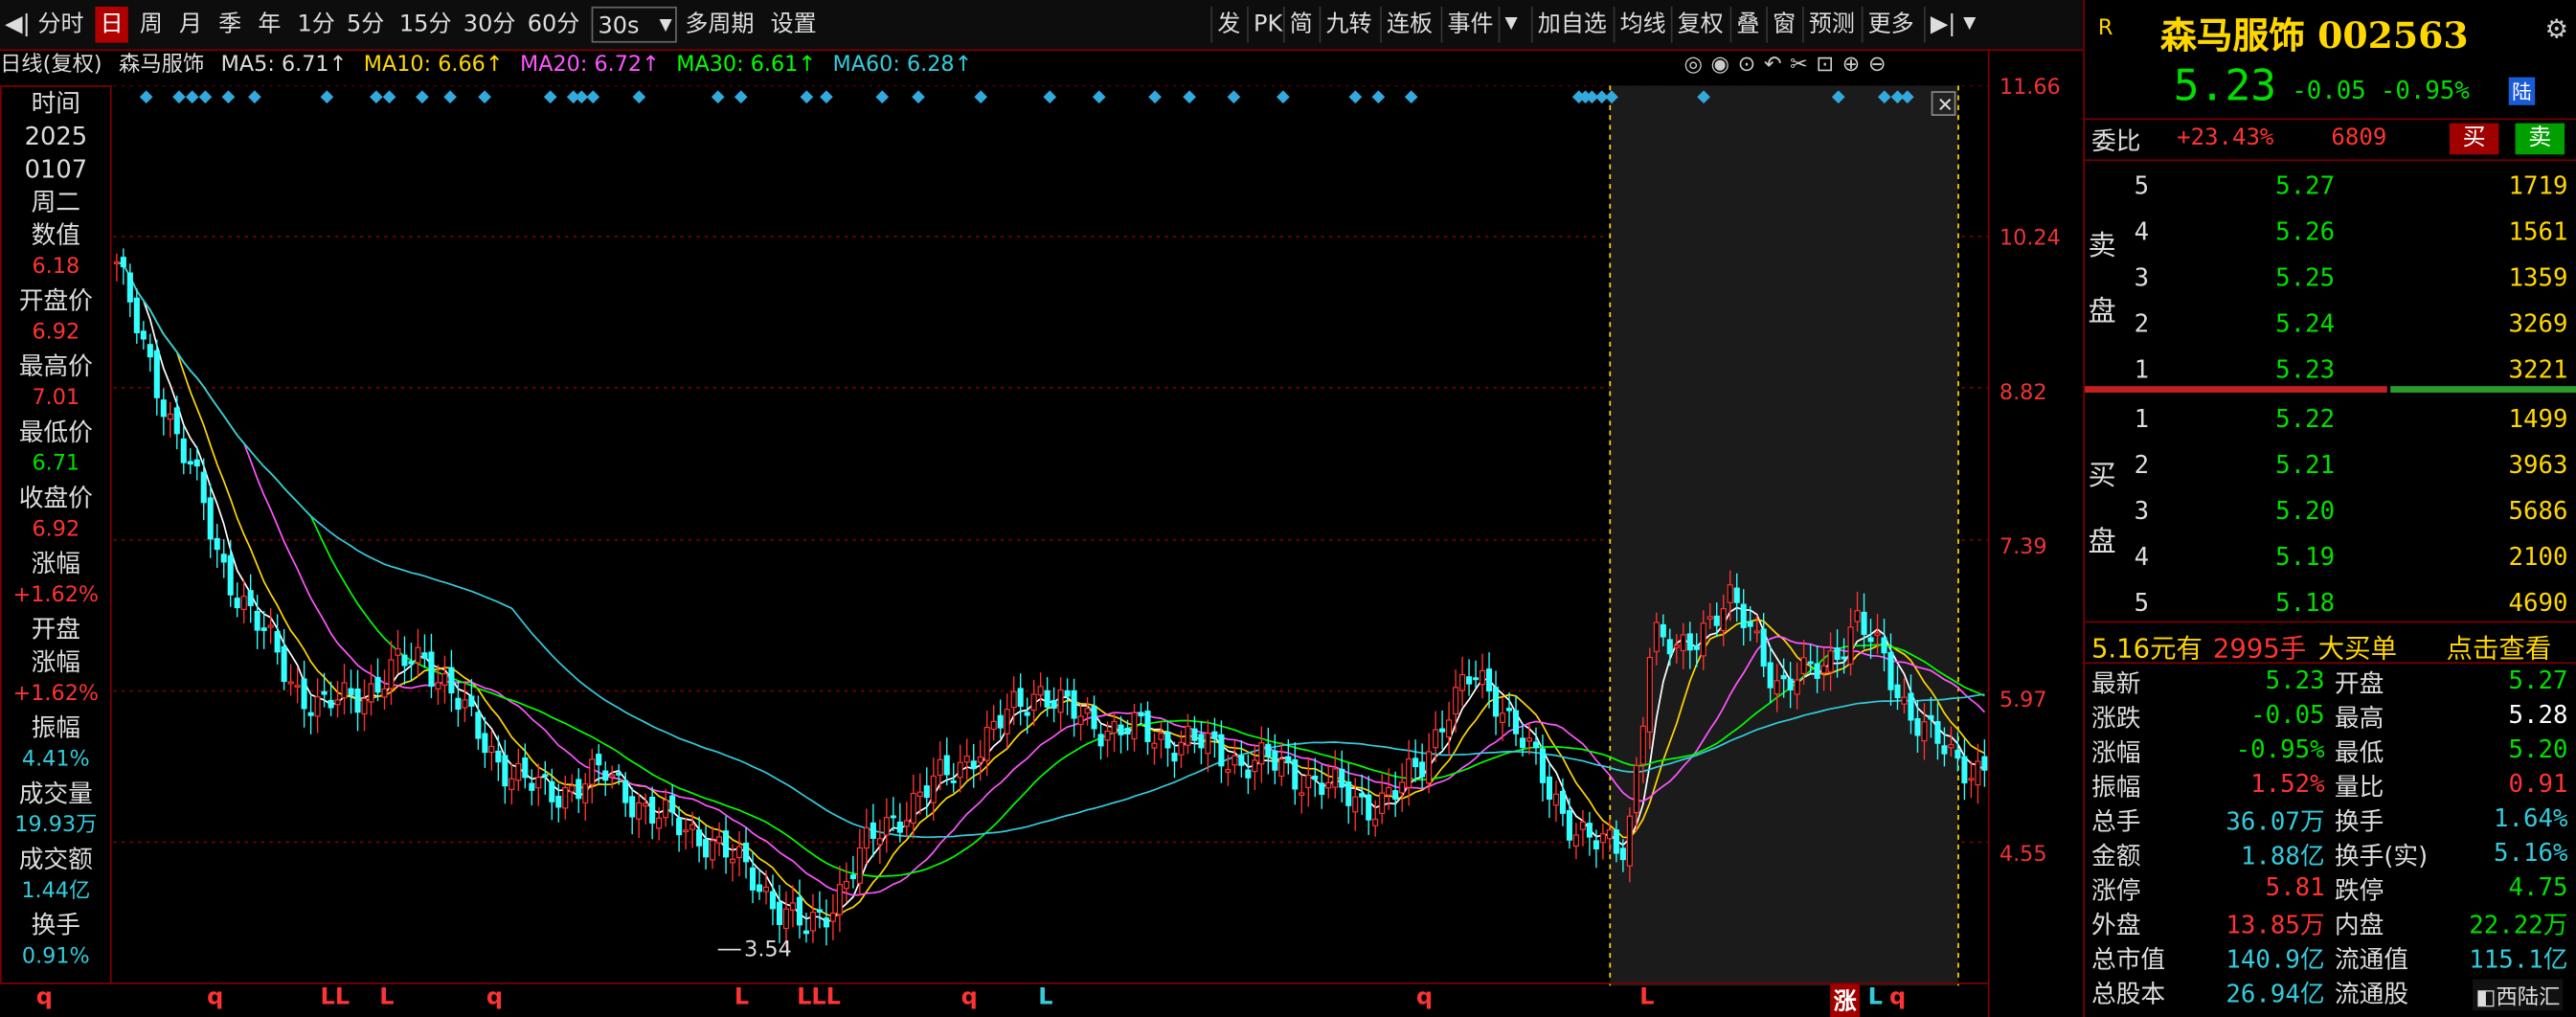  What do you see at coordinates (2330, 643) in the screenshot?
I see `big-order-row: 5.16元有 2995手 大买单 点击查看` at bounding box center [2330, 643].